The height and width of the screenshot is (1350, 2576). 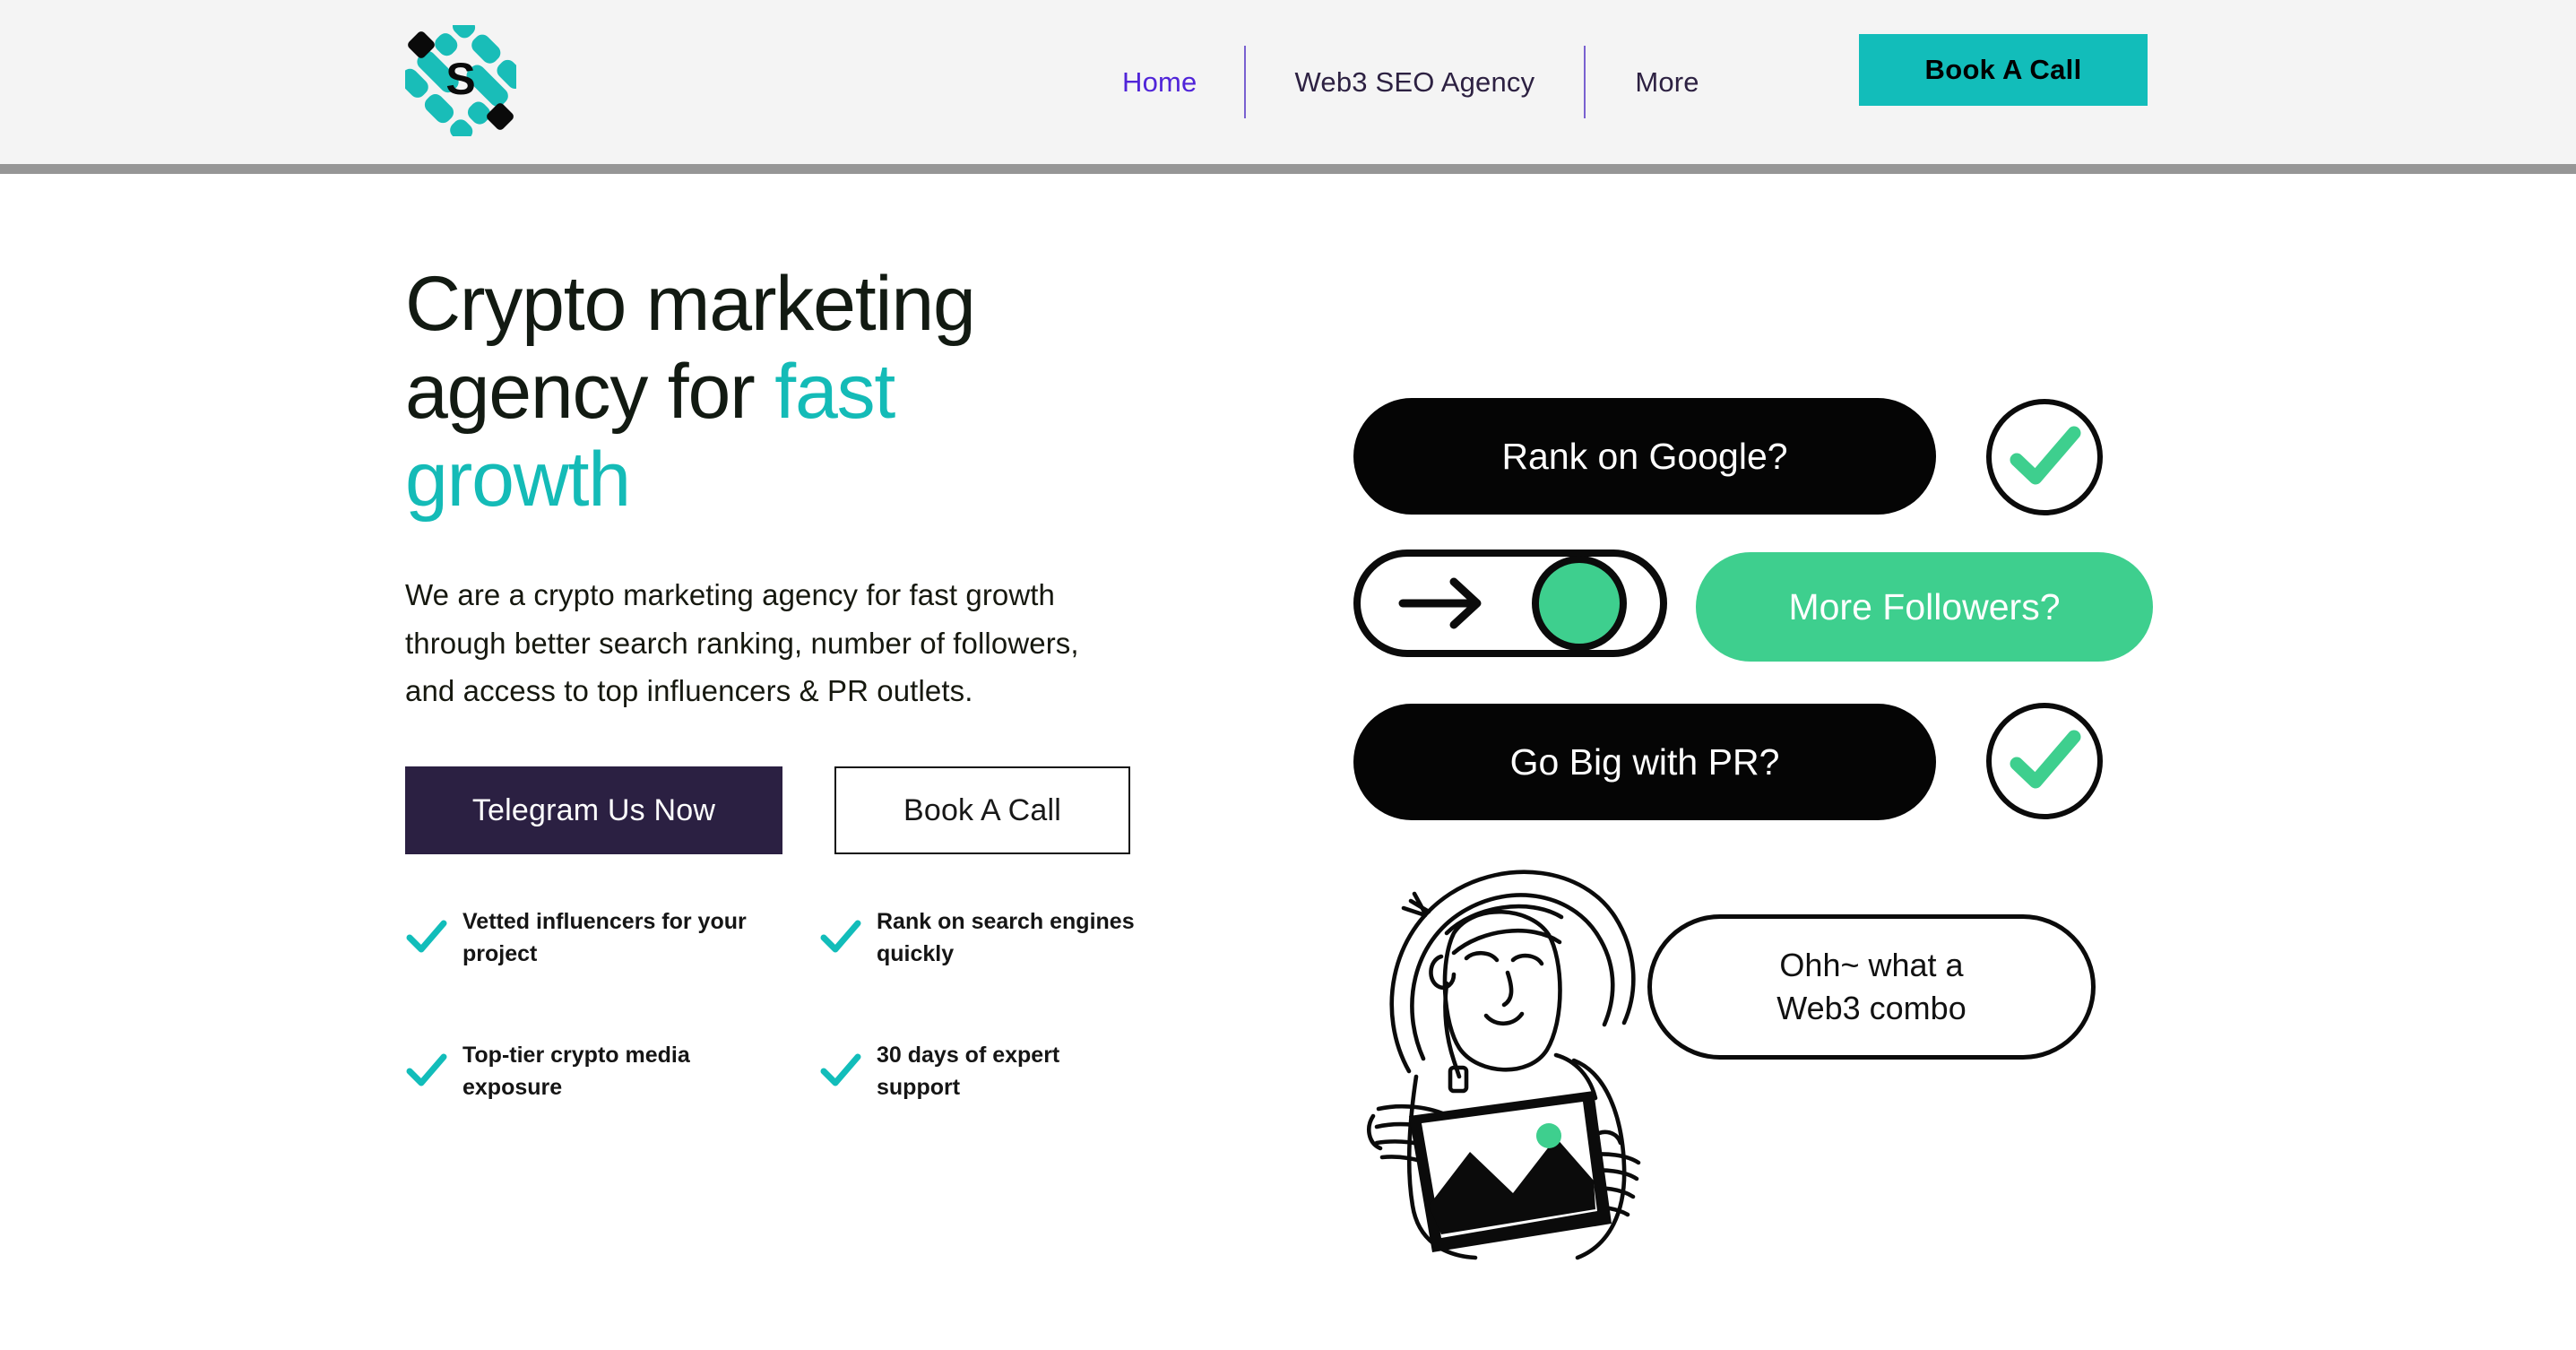 What do you see at coordinates (2003, 70) in the screenshot?
I see `header-book-a-call-button: Book A Call` at bounding box center [2003, 70].